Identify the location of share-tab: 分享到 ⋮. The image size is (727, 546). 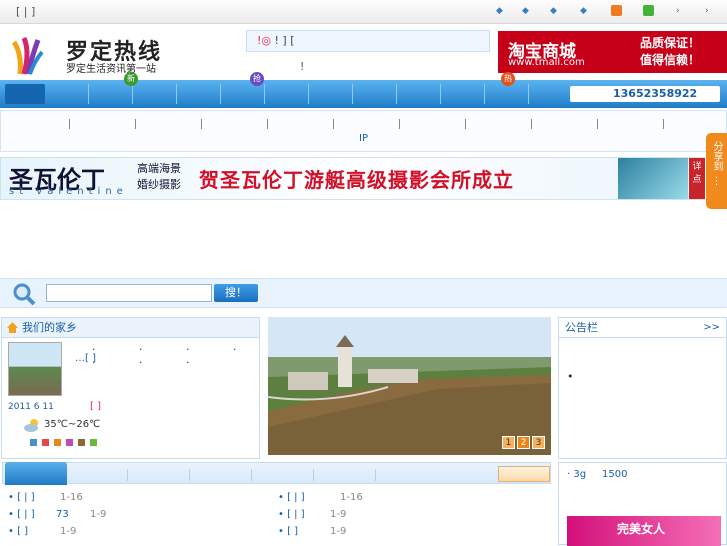
(716, 171).